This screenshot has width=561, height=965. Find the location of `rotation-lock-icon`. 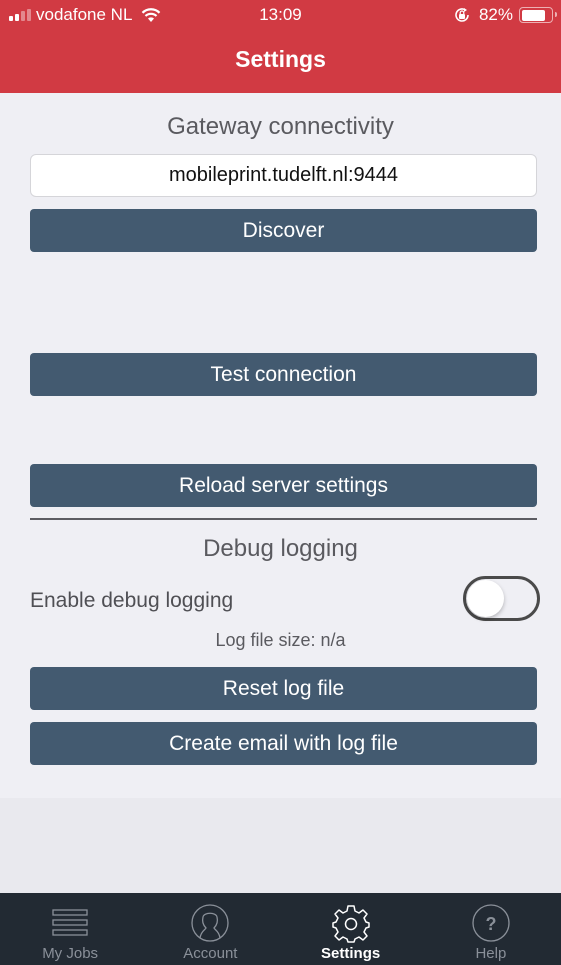

rotation-lock-icon is located at coordinates (462, 15).